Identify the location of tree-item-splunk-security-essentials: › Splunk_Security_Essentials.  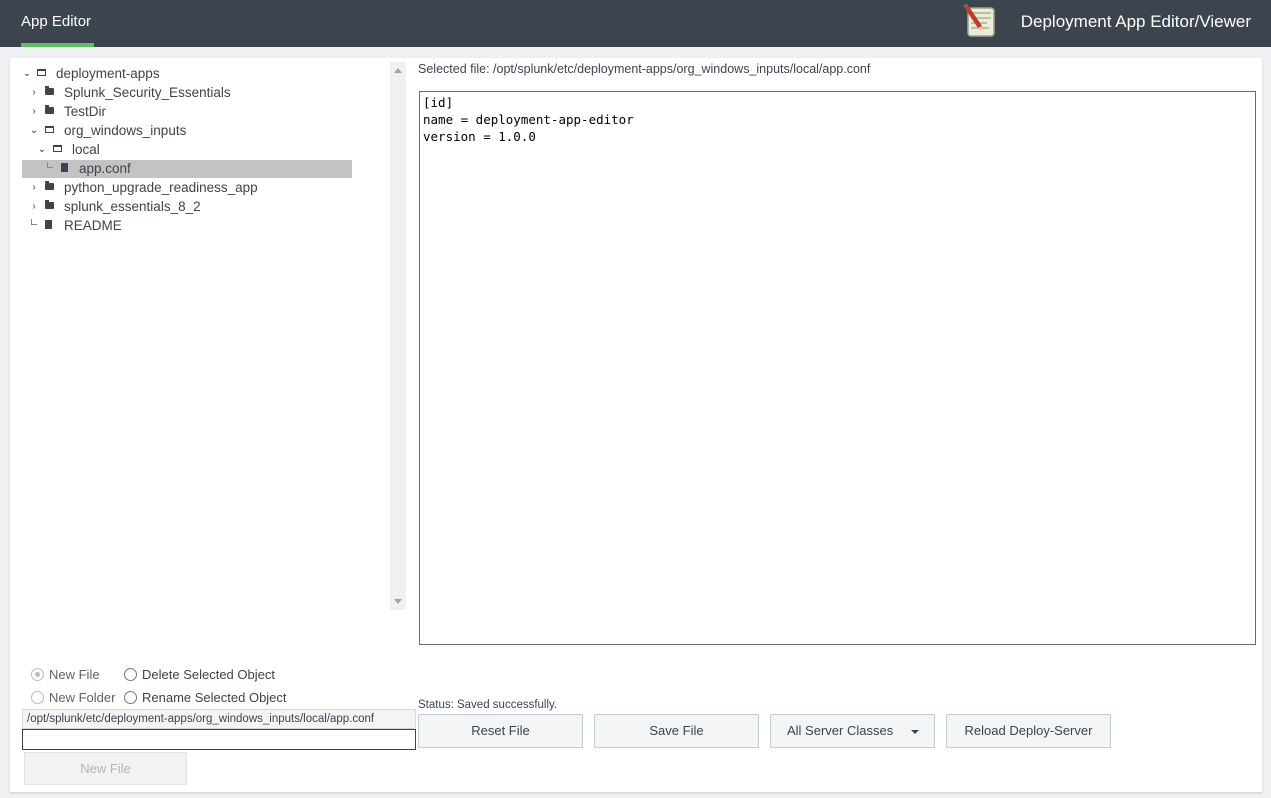
(192, 93).